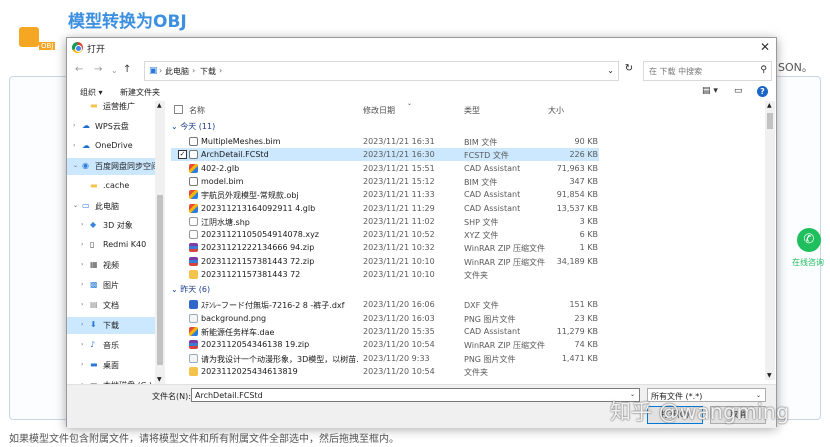 The width and height of the screenshot is (830, 447). I want to click on zip-file-icon, so click(193, 261).